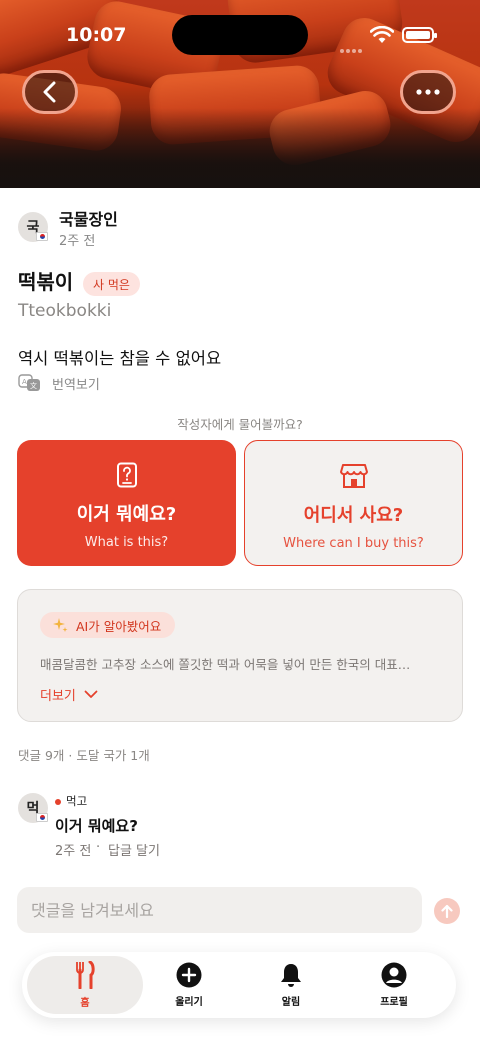  I want to click on battery-icon, so click(419, 35).